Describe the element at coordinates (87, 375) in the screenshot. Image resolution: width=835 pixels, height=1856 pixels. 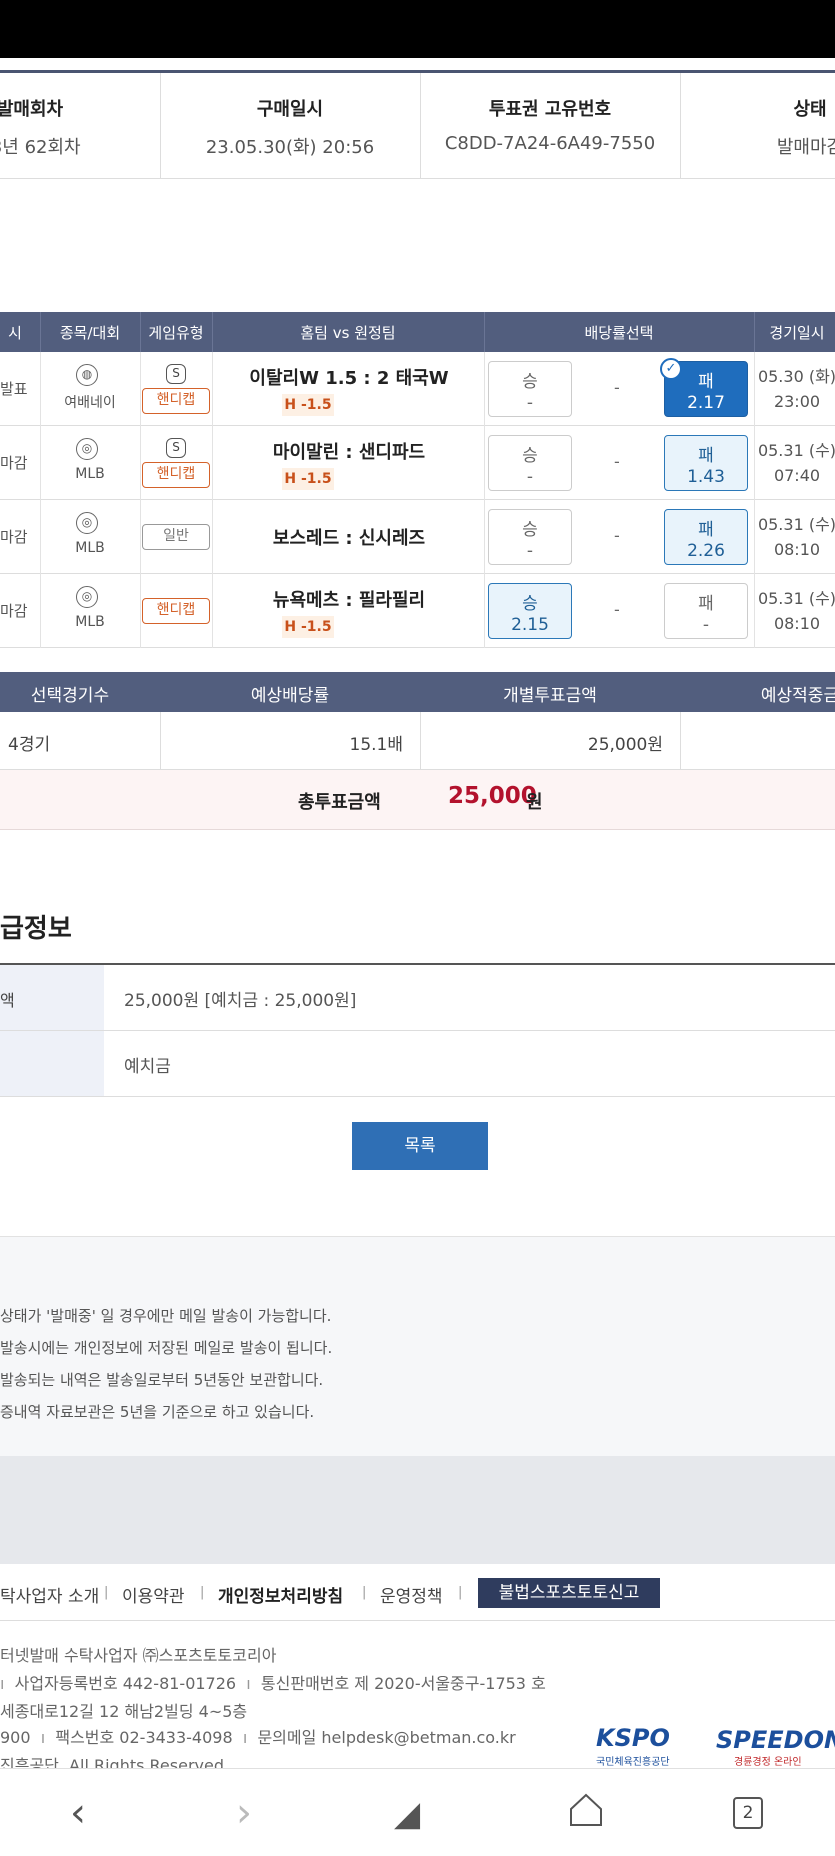
I see `volleyball-icon: ◍` at that location.